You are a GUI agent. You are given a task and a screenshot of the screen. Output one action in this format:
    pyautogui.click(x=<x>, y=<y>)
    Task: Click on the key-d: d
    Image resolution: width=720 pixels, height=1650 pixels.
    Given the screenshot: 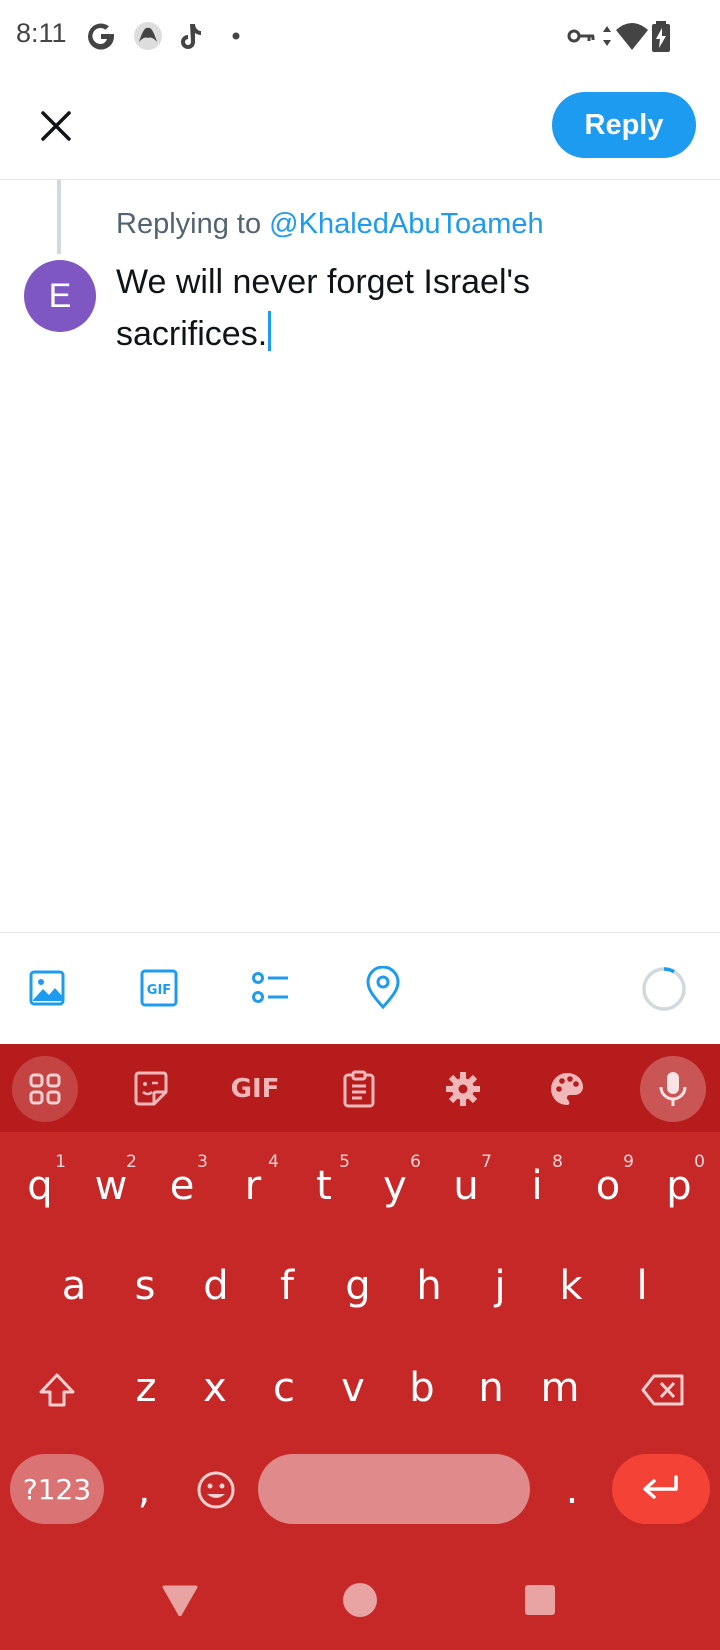 What is the action you would take?
    pyautogui.click(x=216, y=1286)
    